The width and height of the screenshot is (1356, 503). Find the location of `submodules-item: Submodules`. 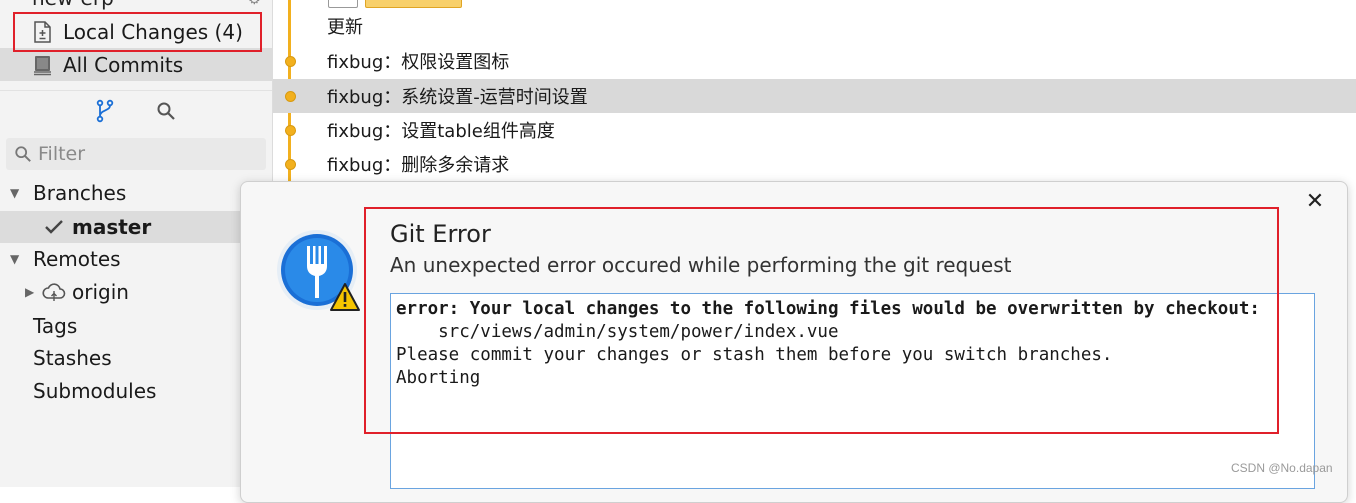

submodules-item: Submodules is located at coordinates (136, 391).